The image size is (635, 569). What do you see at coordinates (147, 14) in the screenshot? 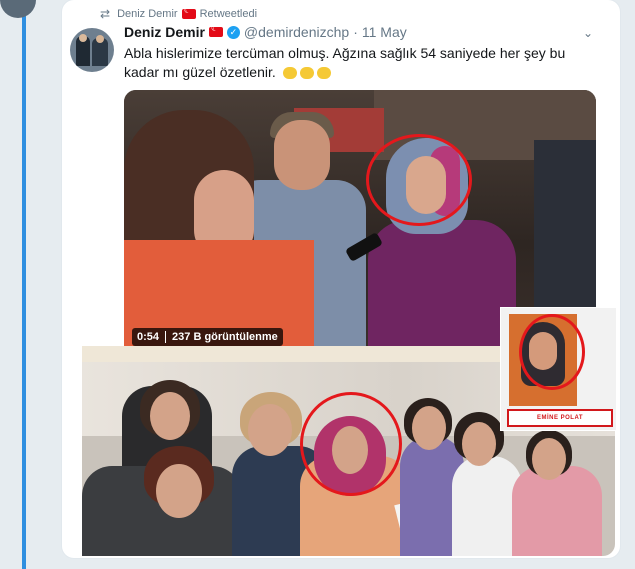
I see `retweeter-name: Deniz Demir` at bounding box center [147, 14].